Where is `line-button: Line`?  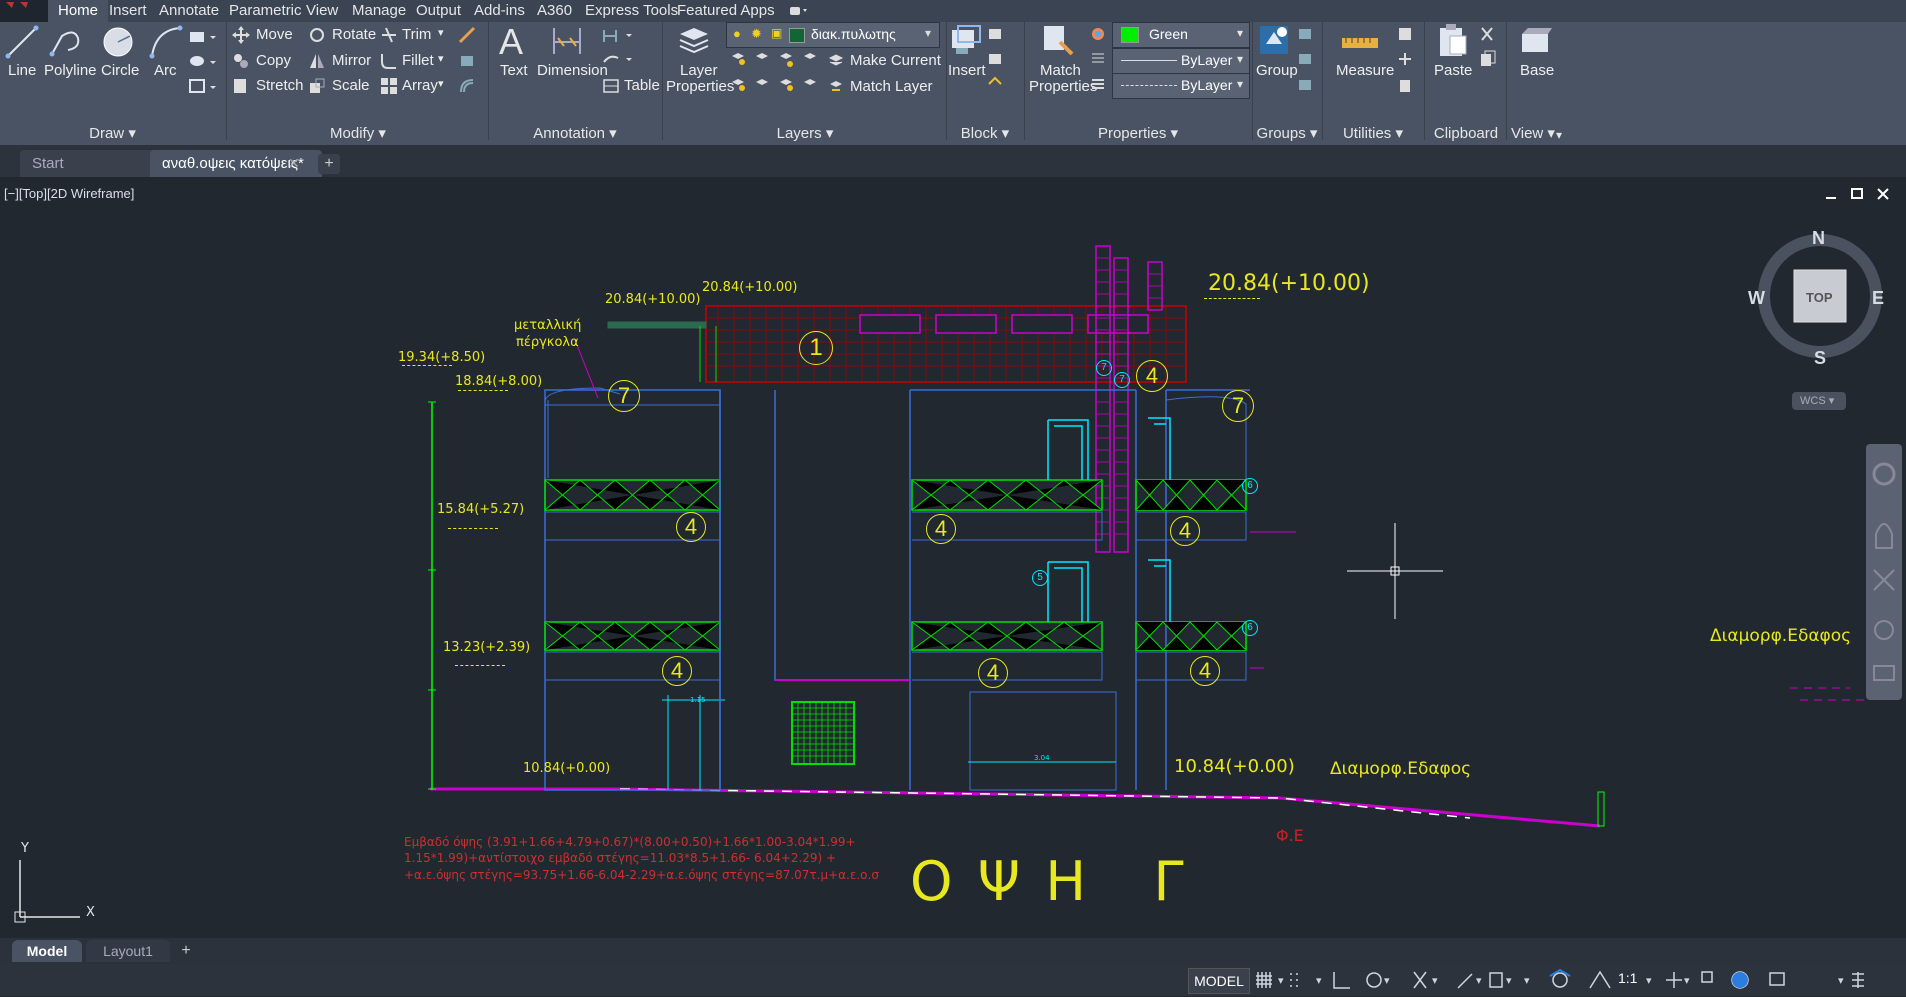
line-button: Line is located at coordinates (22, 70).